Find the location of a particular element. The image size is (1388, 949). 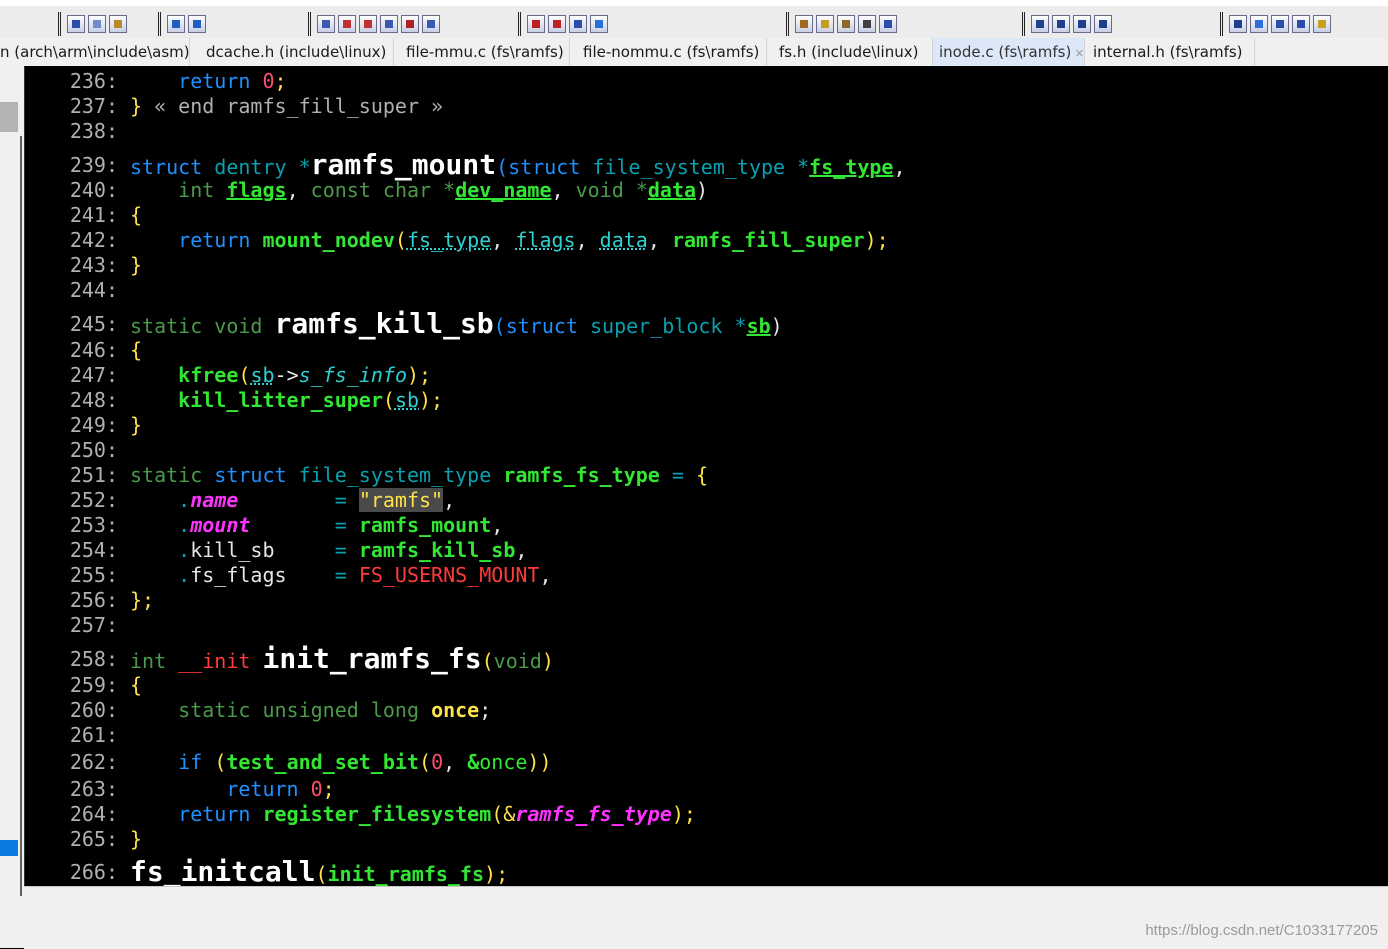

folder-icon is located at coordinates (1322, 24).